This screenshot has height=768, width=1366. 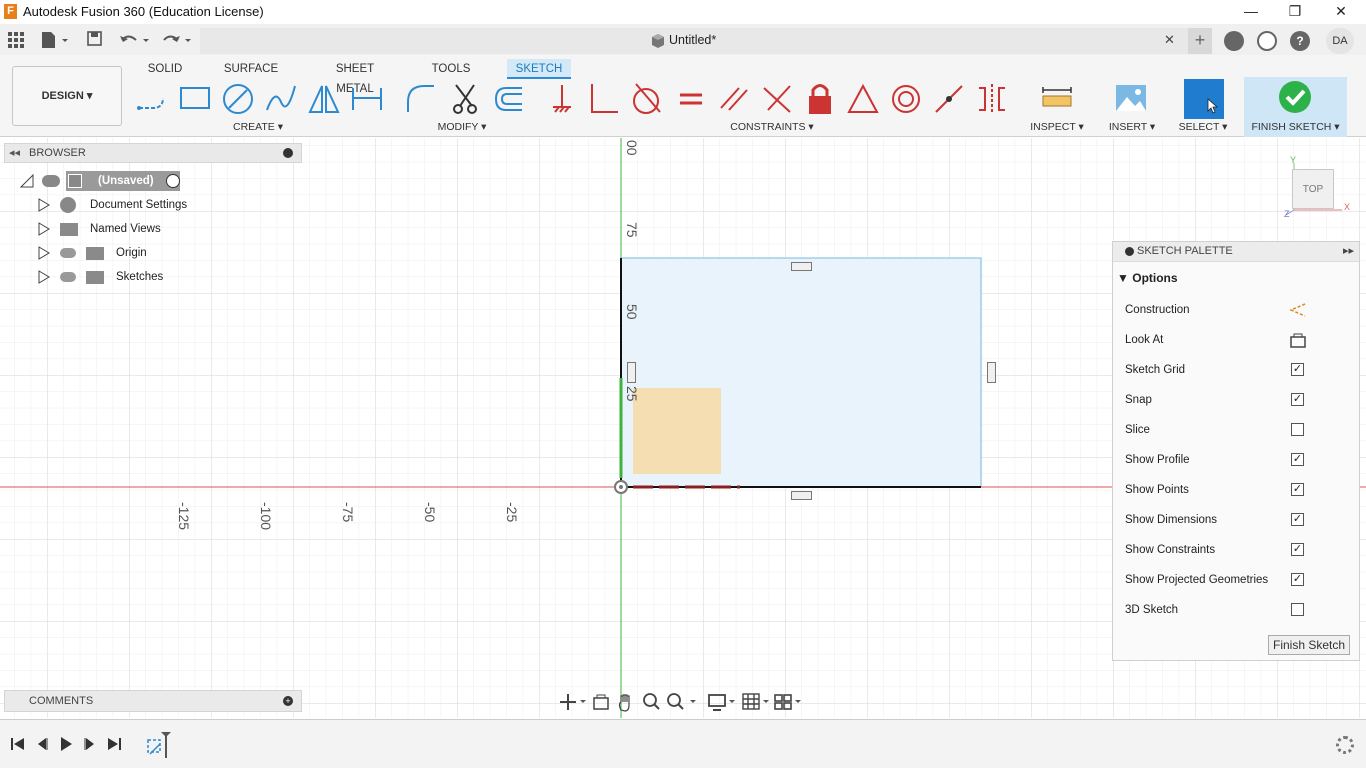 I want to click on grid-snaps-icon, so click(x=757, y=702).